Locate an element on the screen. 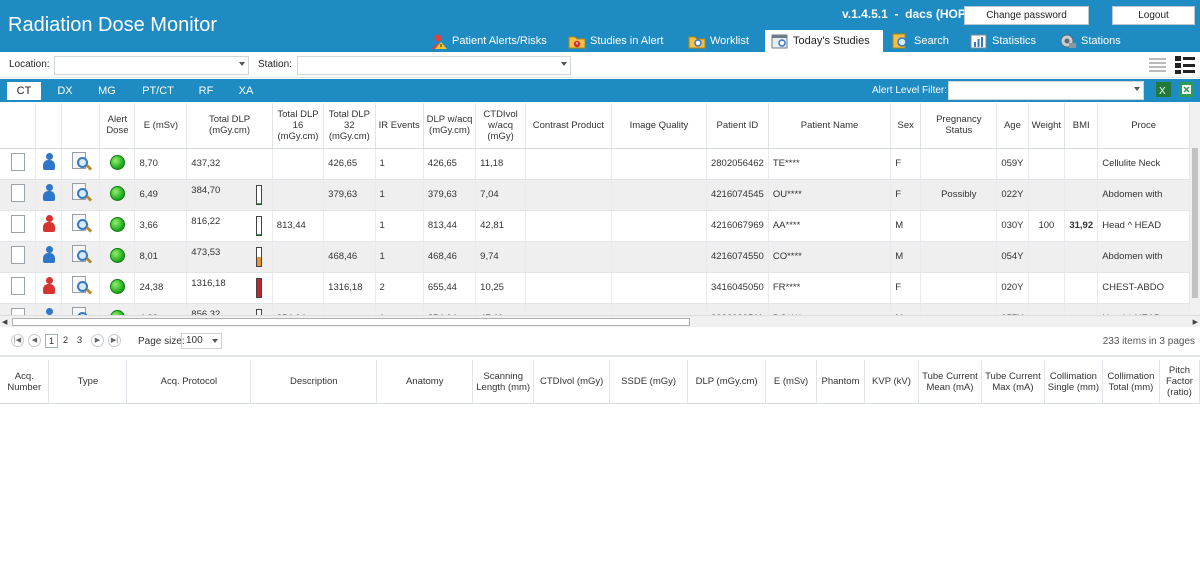  excel-export-icon: X is located at coordinates (1163, 89).